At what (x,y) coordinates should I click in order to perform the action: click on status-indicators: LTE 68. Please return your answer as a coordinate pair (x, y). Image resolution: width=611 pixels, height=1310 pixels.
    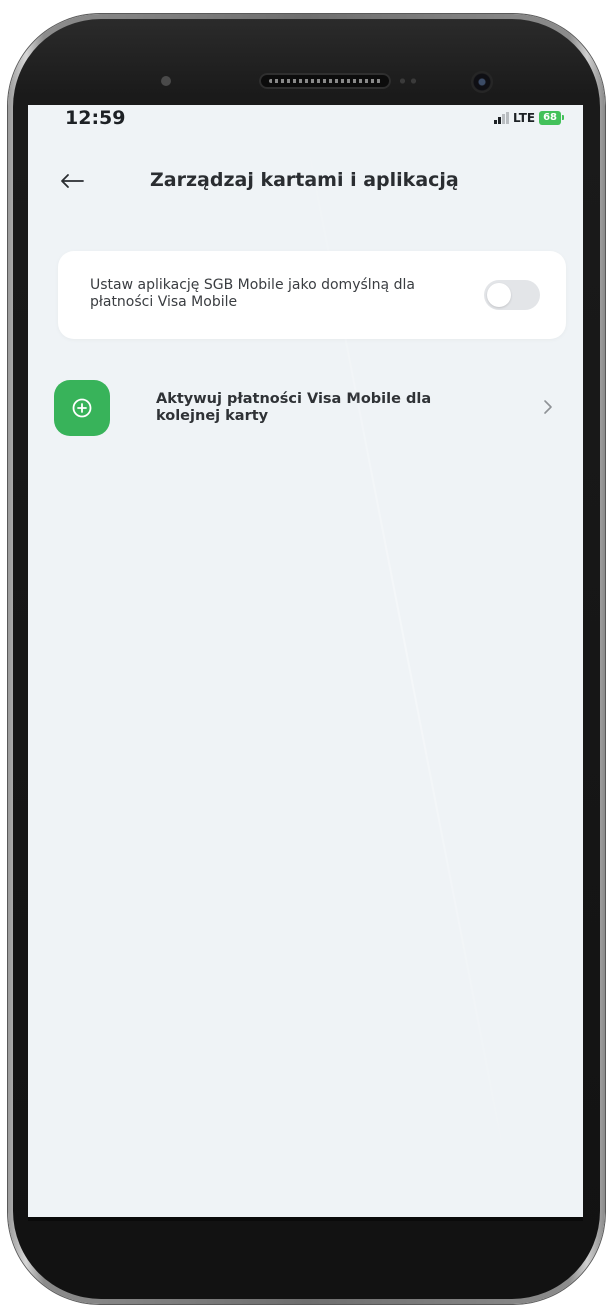
    Looking at the image, I should click on (529, 118).